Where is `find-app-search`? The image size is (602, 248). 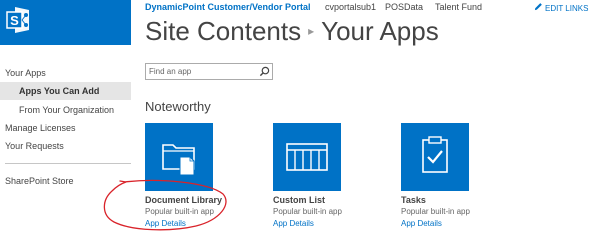 find-app-search is located at coordinates (209, 71).